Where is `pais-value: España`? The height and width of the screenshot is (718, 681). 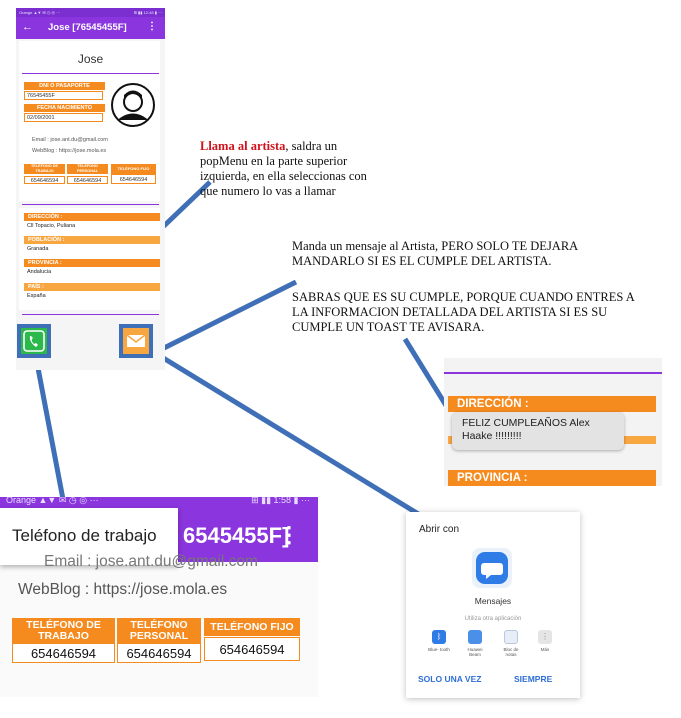
pais-value: España is located at coordinates (91, 296).